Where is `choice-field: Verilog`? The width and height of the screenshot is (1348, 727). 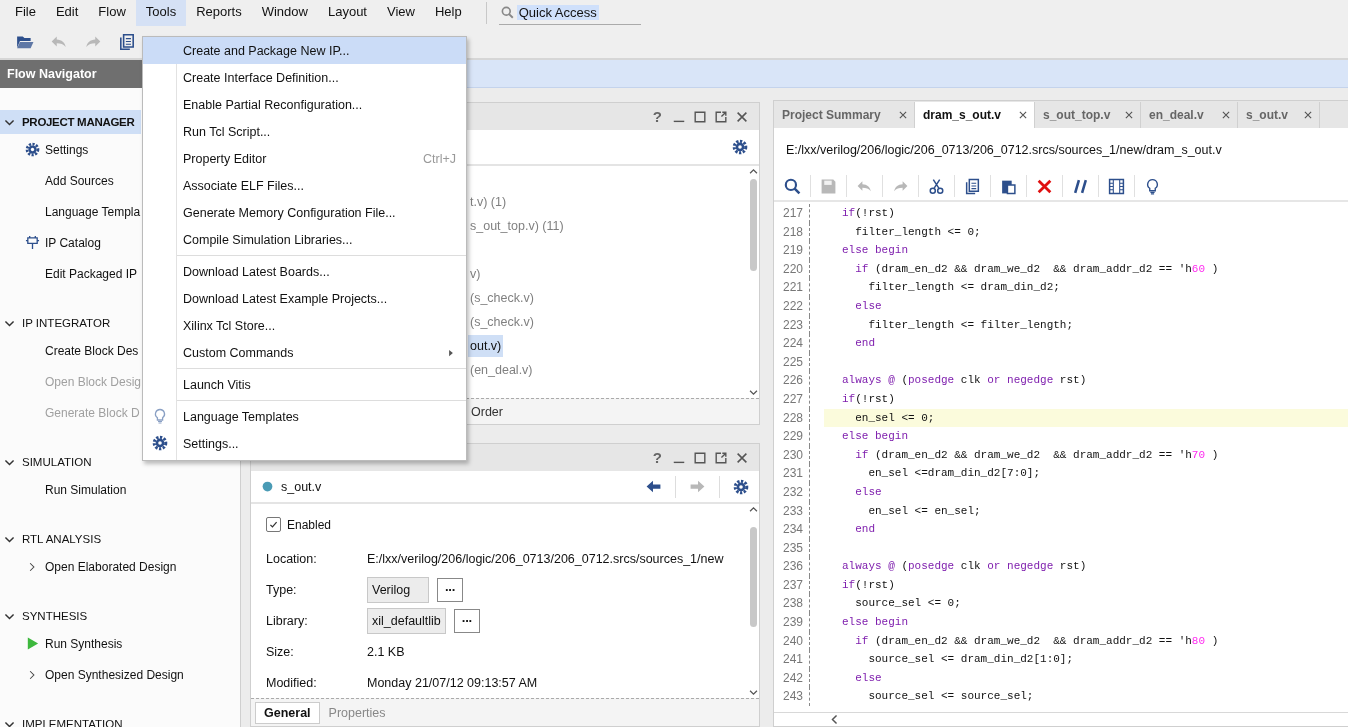 choice-field: Verilog is located at coordinates (398, 589).